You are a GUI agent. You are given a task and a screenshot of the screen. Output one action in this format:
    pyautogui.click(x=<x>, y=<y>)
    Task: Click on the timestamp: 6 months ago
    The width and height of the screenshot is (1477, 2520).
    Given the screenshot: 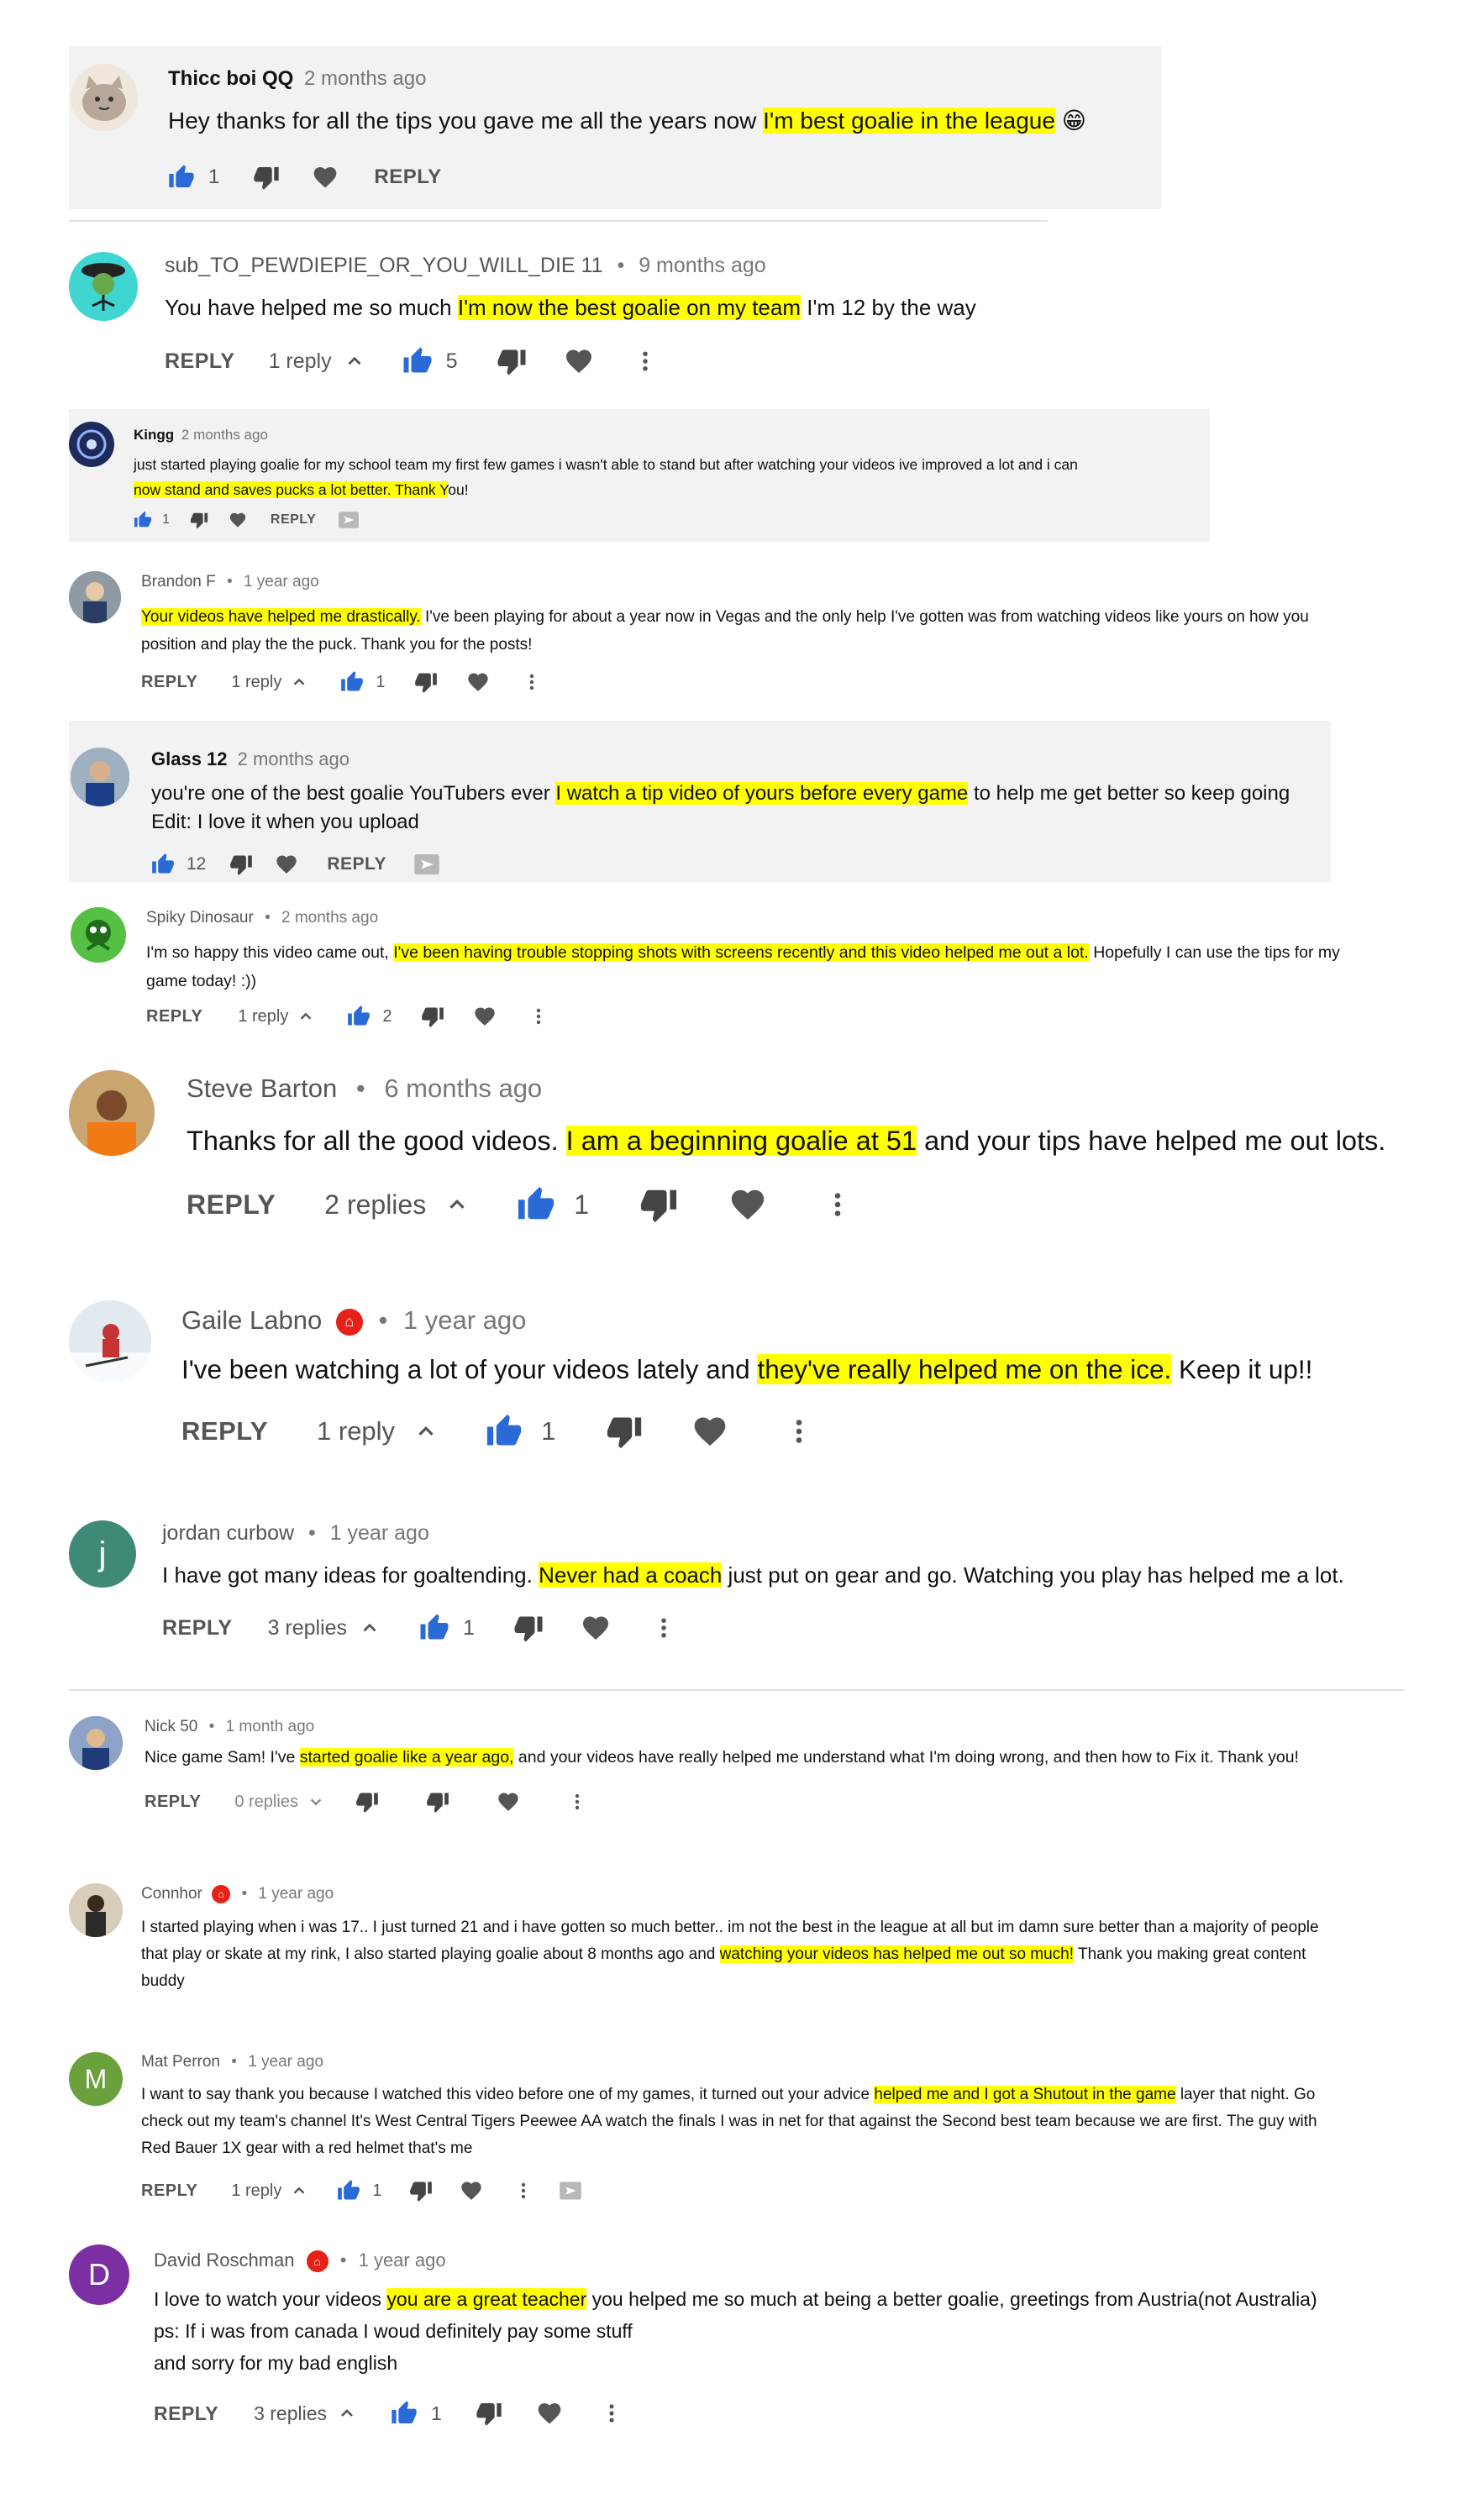 What is the action you would take?
    pyautogui.click(x=463, y=1088)
    